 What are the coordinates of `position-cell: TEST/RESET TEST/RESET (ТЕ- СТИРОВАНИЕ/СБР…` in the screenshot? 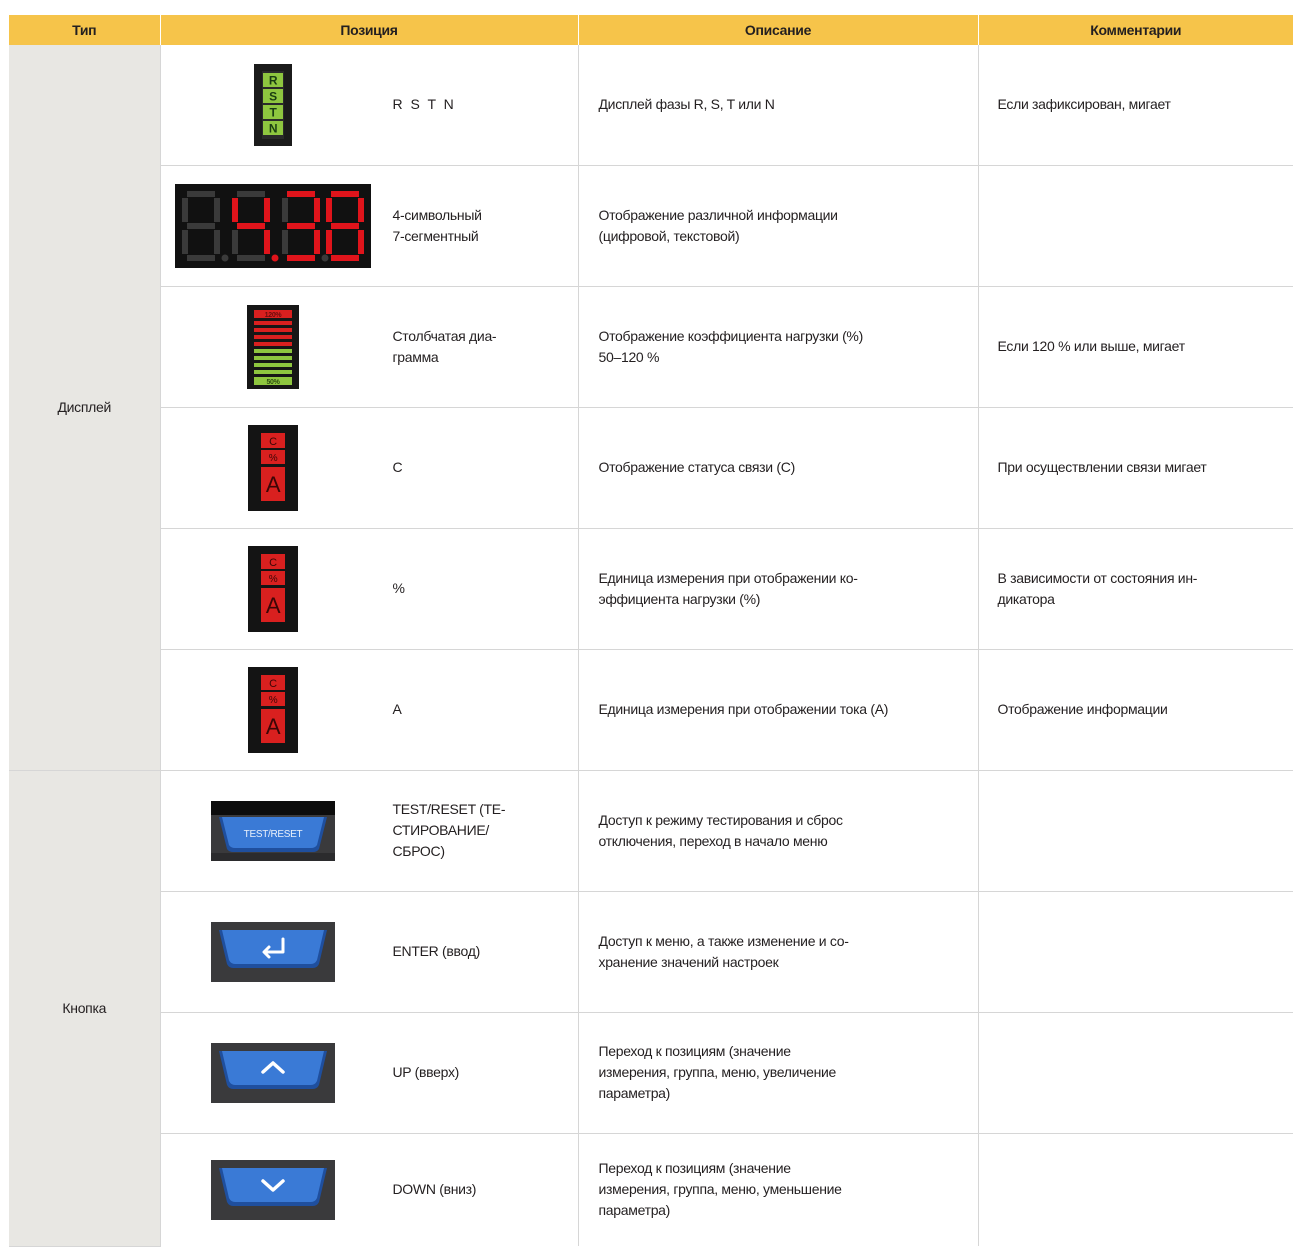 It's located at (368, 831).